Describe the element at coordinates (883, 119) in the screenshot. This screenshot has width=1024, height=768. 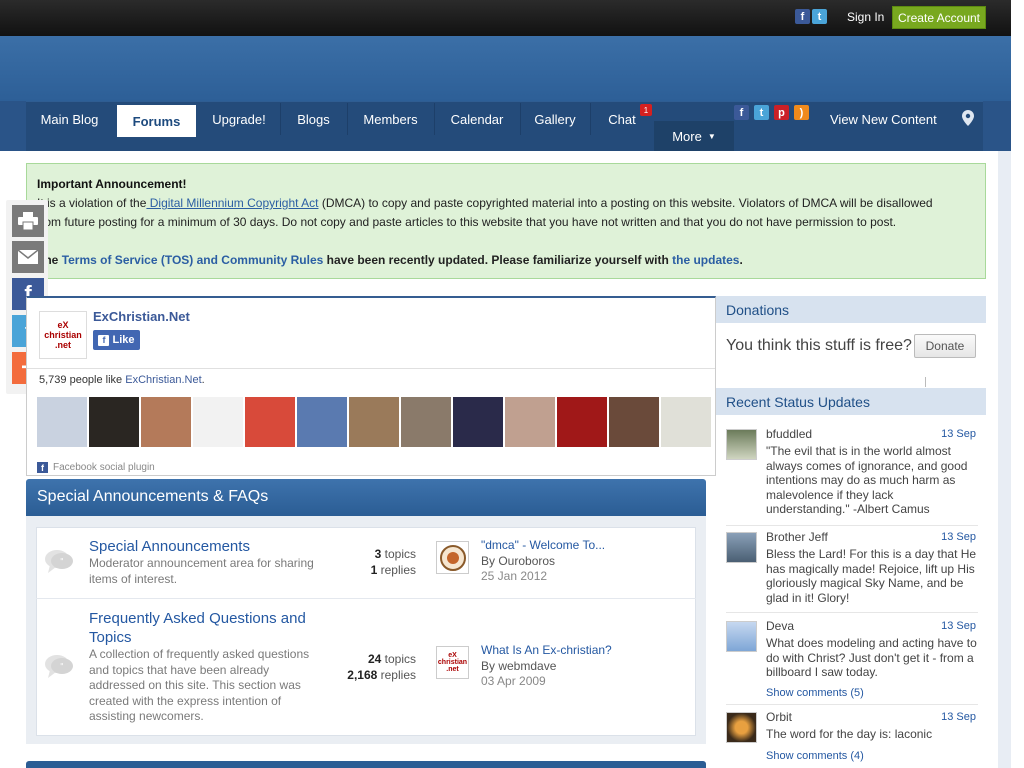
I see `view-new-content-link: View New Content` at that location.